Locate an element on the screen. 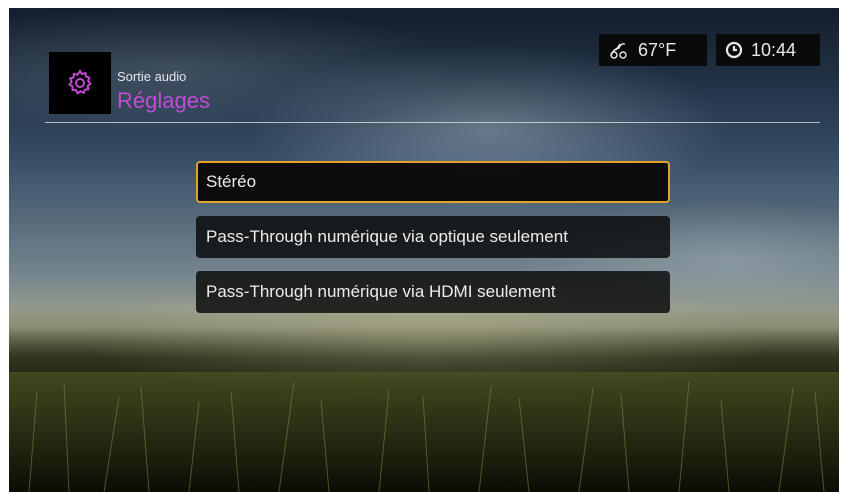  clock-widget: 10:44 is located at coordinates (768, 50).